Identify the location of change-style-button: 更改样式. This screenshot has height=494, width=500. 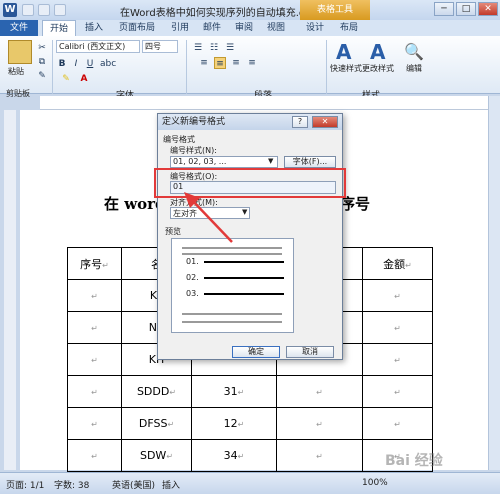
(378, 68).